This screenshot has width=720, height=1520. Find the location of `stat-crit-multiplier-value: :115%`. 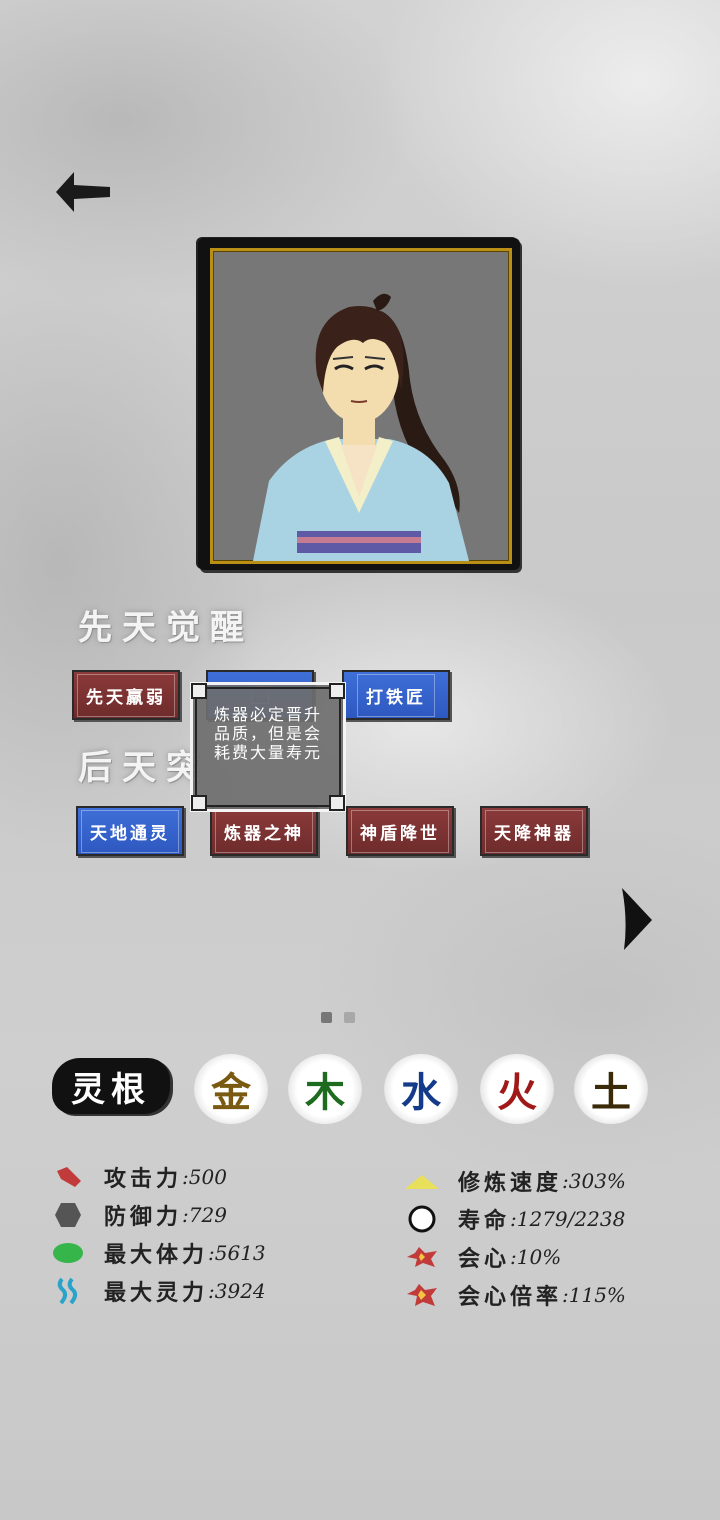

stat-crit-multiplier-value: :115% is located at coordinates (594, 1295).